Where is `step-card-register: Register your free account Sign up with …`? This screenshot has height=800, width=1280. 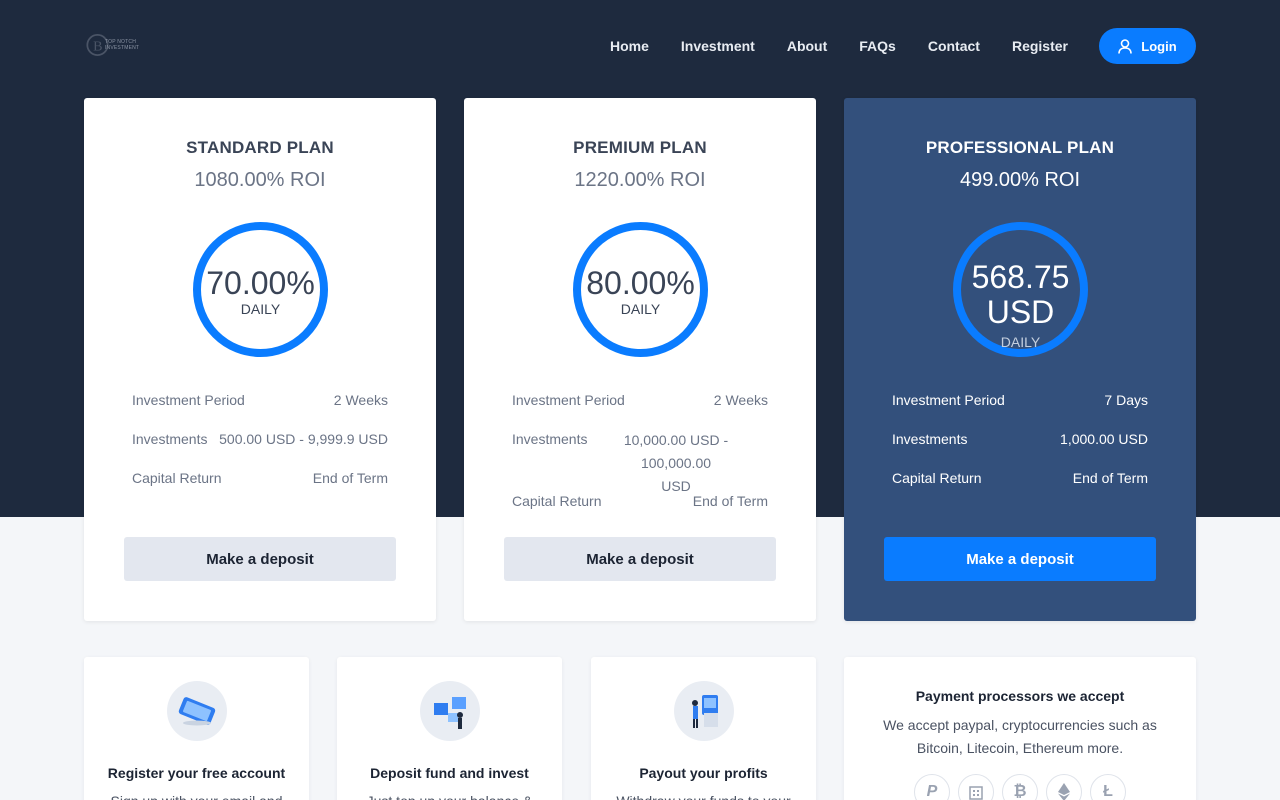 step-card-register: Register your free account Sign up with … is located at coordinates (196, 728).